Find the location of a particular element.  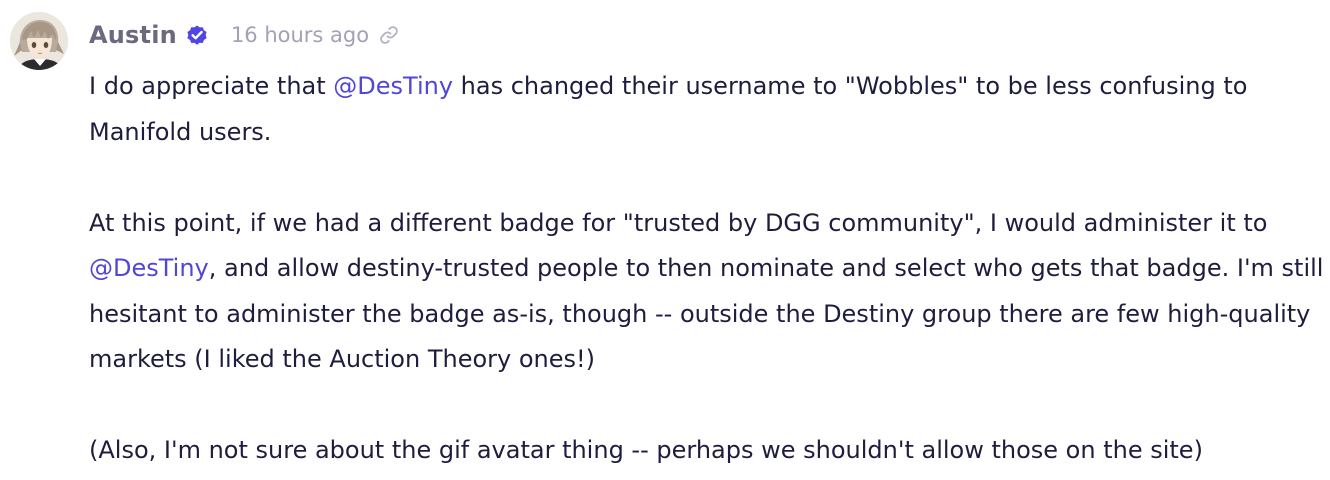

author-name: Austin is located at coordinates (133, 35).